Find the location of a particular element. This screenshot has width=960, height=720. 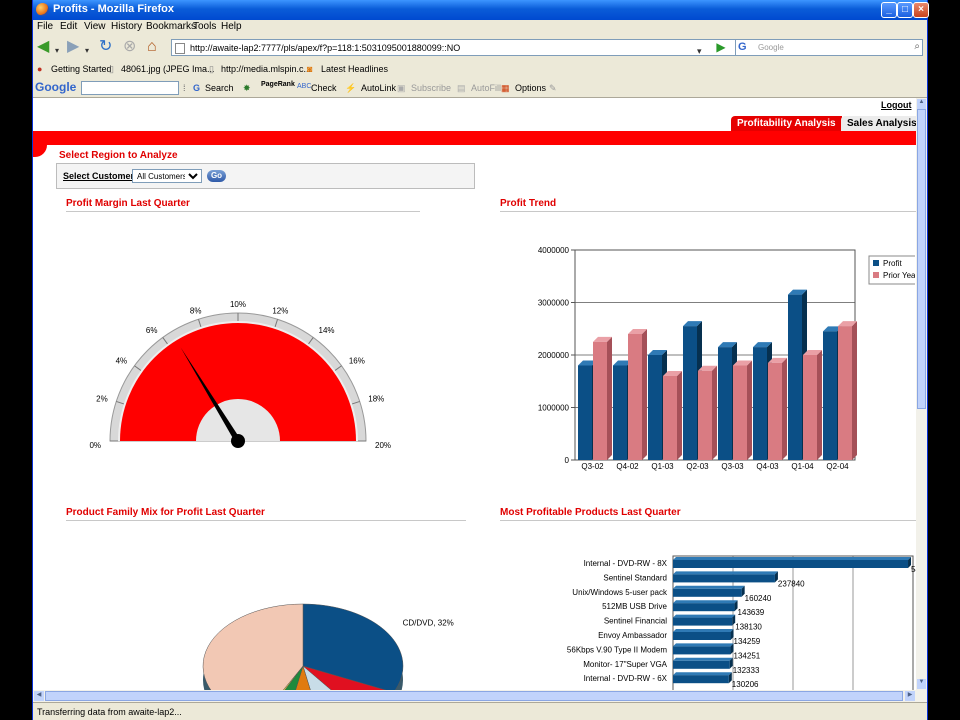

vertical-scroll-thumb is located at coordinates (921, 259).